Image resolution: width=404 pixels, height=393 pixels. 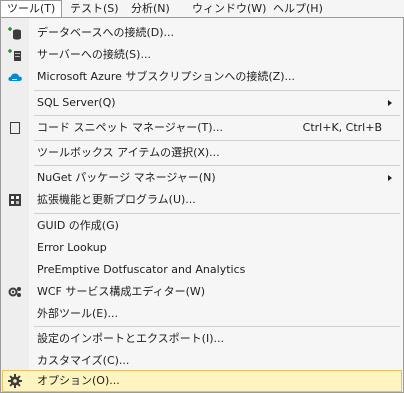 What do you see at coordinates (15, 77) in the screenshot?
I see `azure-cloud-icon` at bounding box center [15, 77].